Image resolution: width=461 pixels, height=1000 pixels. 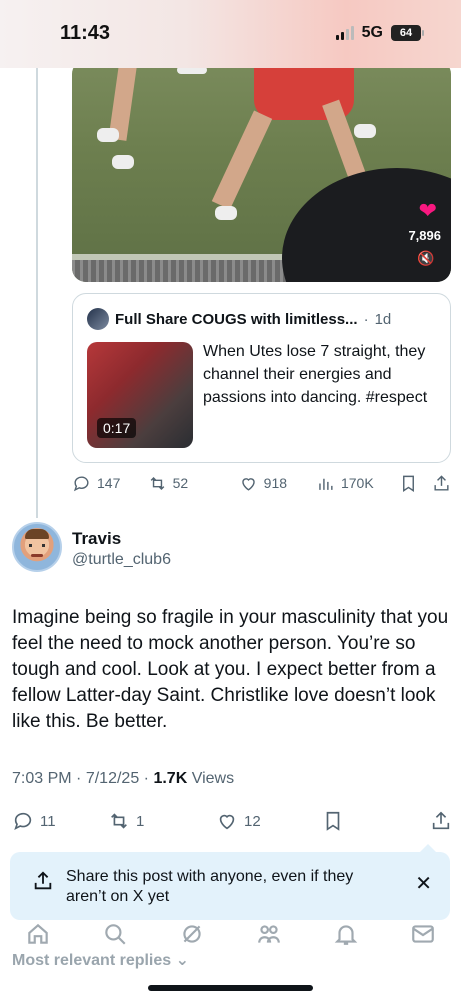 I want to click on views-button: 170K, so click(x=357, y=483).